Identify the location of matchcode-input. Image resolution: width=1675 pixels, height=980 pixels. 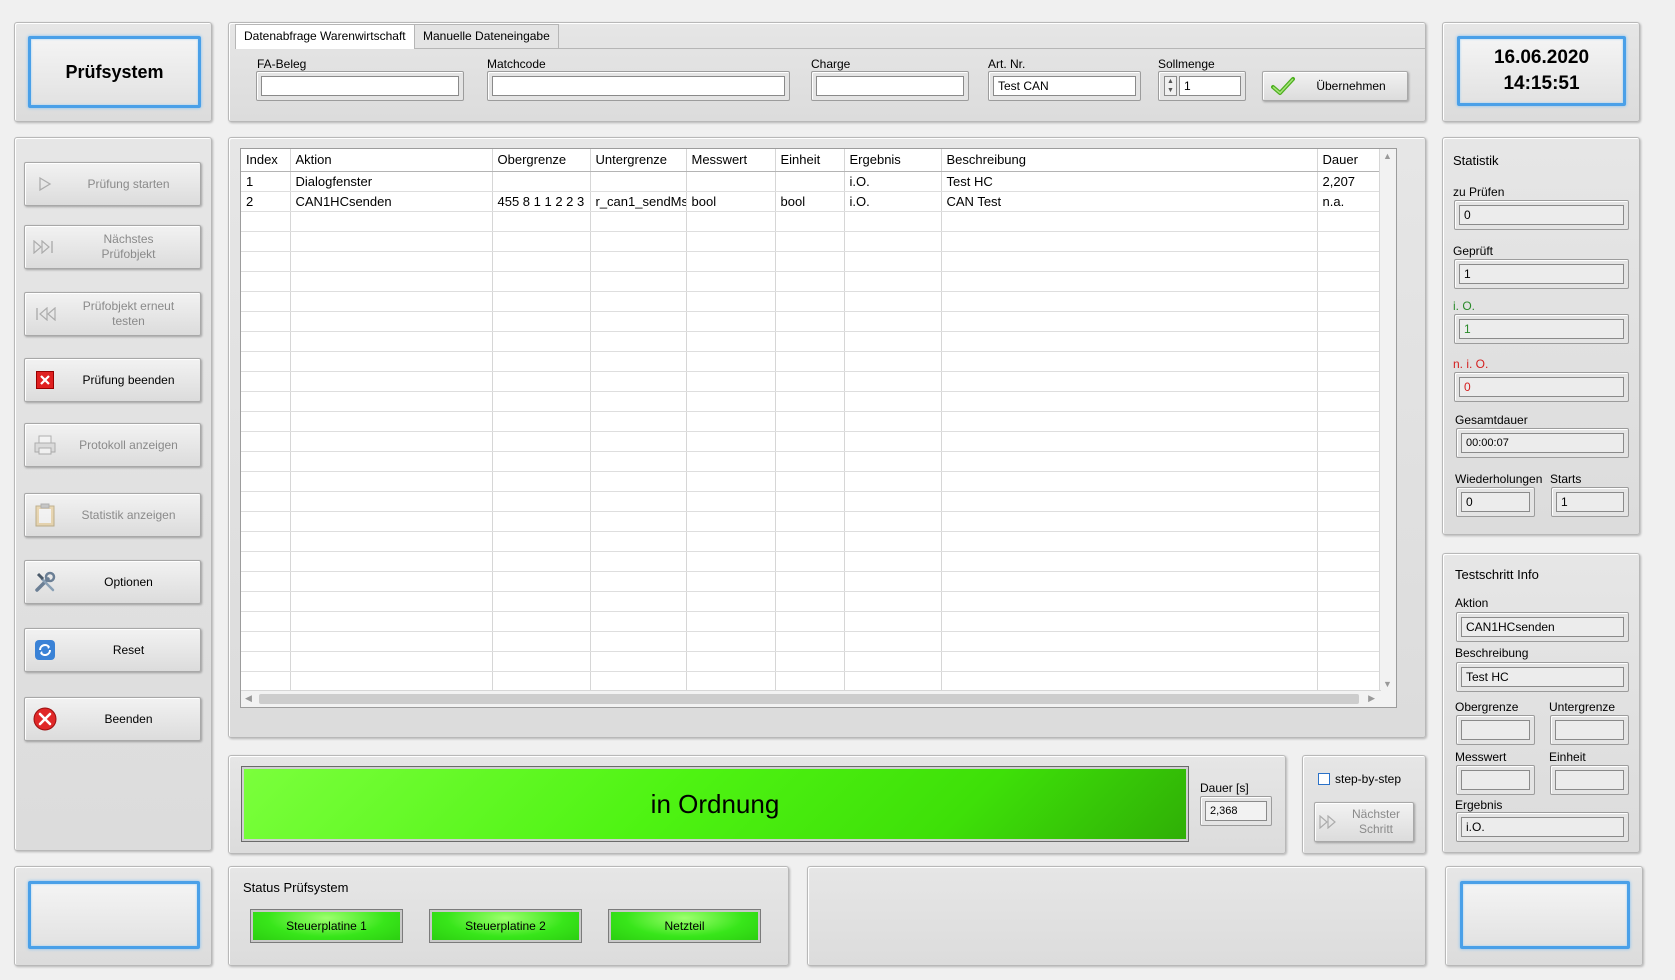
(638, 86).